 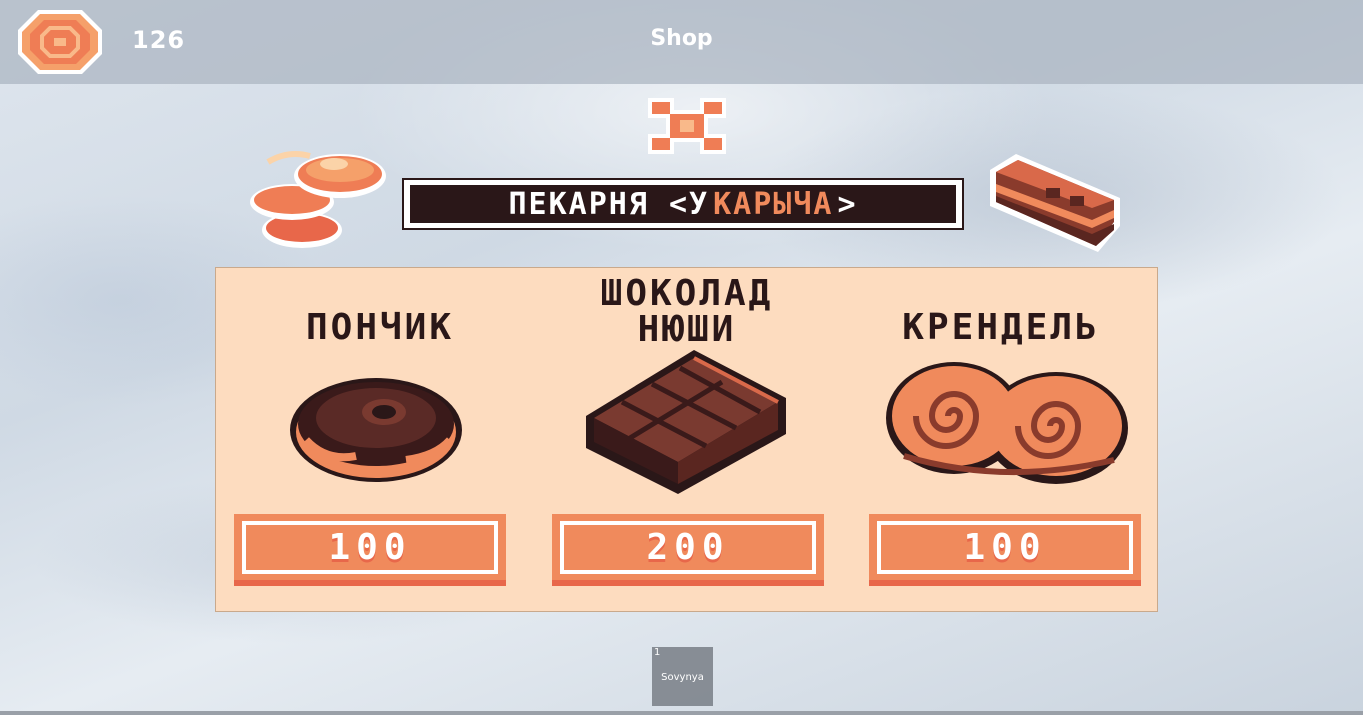 I want to click on hotbar-slot-label: Sovynya, so click(x=682, y=677).